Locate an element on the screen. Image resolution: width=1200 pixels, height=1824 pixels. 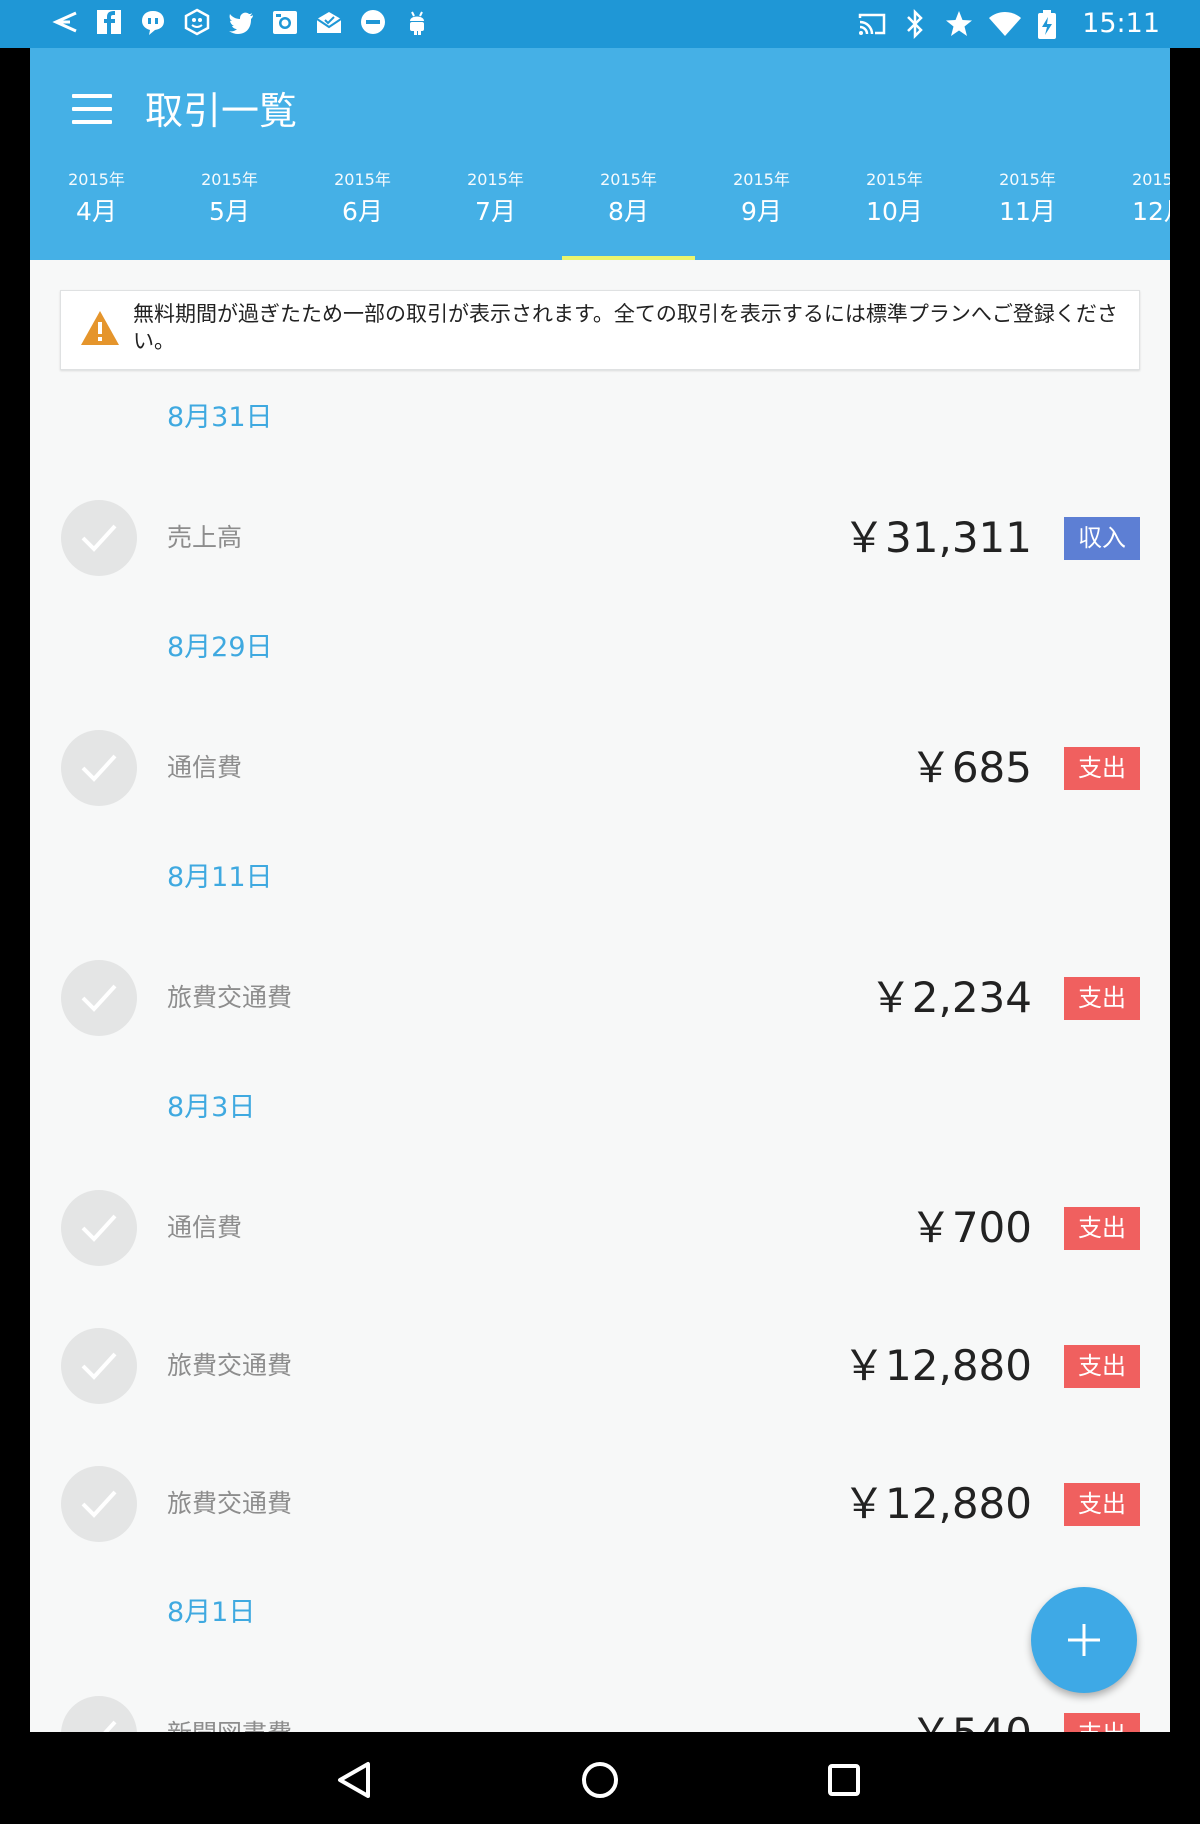
transaction-row: 売上高 ￥31,311 収入 is located at coordinates (600, 538).